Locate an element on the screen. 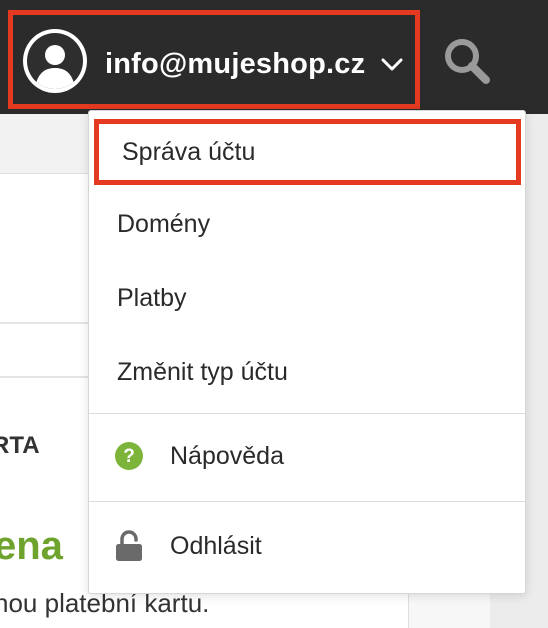 This screenshot has width=548, height=628. chevron-down-icon is located at coordinates (392, 64).